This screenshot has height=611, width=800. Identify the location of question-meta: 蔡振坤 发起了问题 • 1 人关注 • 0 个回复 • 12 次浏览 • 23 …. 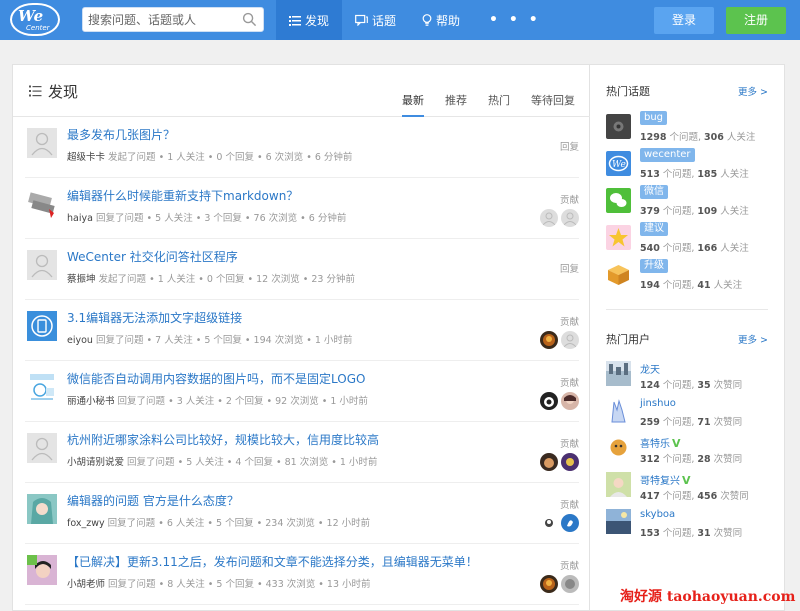
(211, 278).